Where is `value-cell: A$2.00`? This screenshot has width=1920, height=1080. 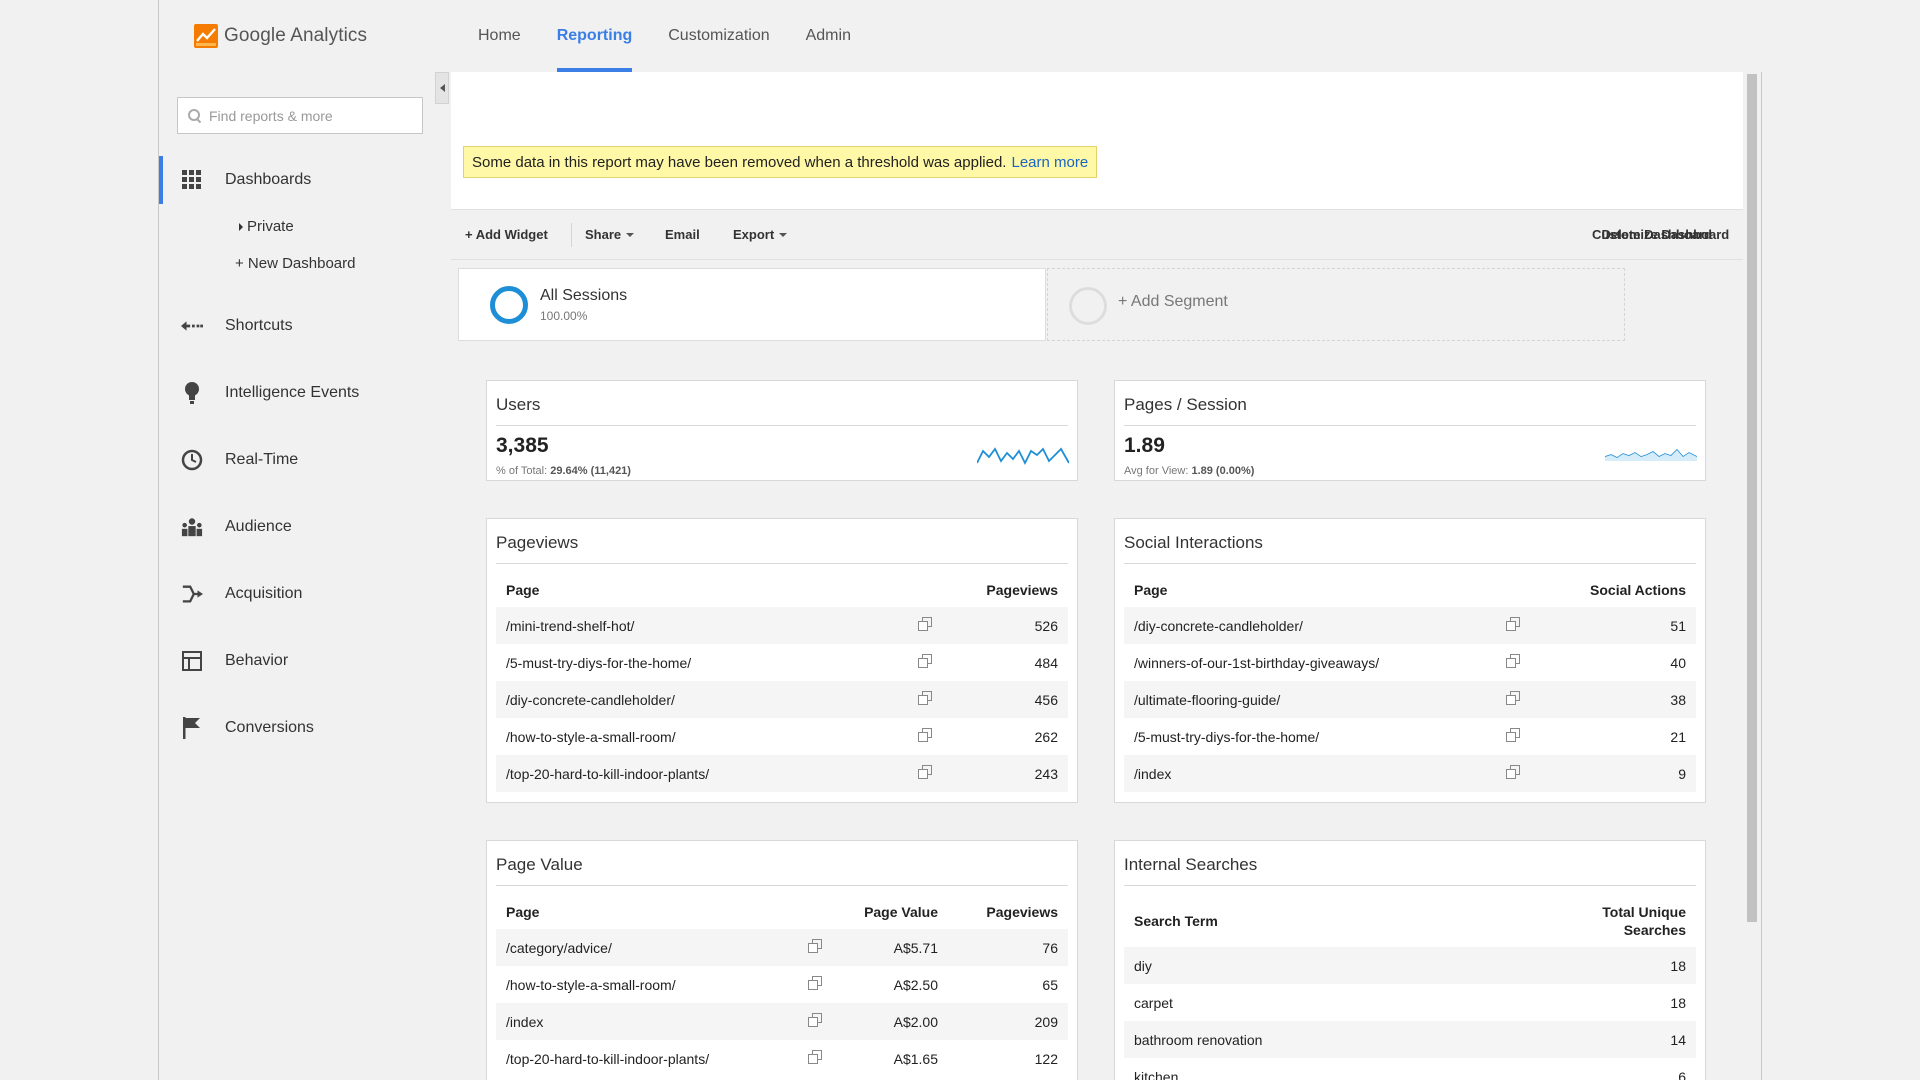
value-cell: A$2.00 is located at coordinates (893, 1021).